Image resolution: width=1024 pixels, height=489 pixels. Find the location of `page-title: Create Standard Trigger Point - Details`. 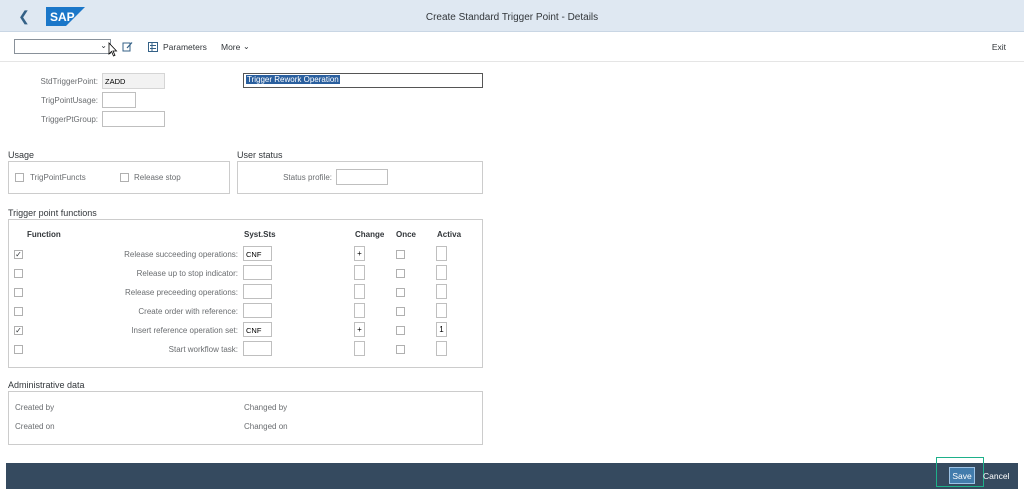

page-title: Create Standard Trigger Point - Details is located at coordinates (512, 17).